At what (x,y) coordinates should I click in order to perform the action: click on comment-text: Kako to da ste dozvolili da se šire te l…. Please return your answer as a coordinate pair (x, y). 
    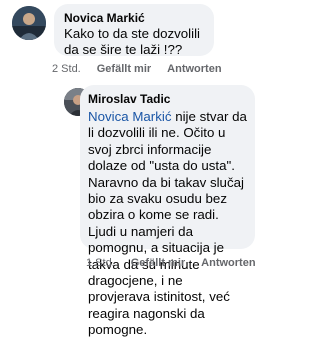
    Looking at the image, I should click on (132, 42).